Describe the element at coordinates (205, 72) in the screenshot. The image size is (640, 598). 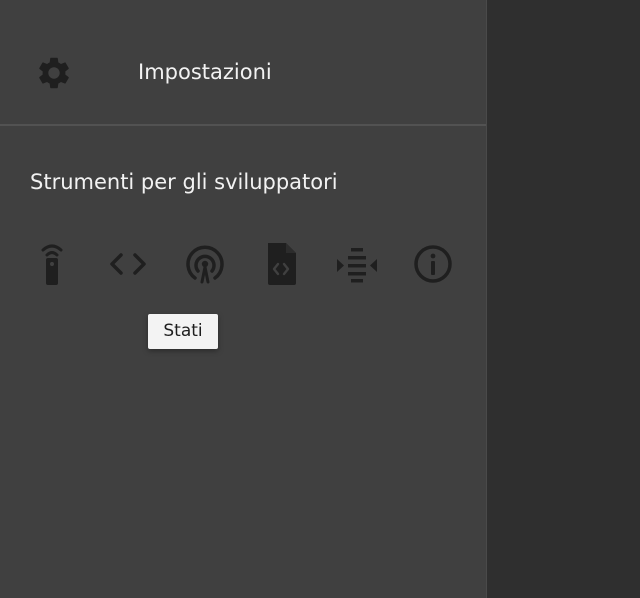
I see `settings-label: Impostazioni` at that location.